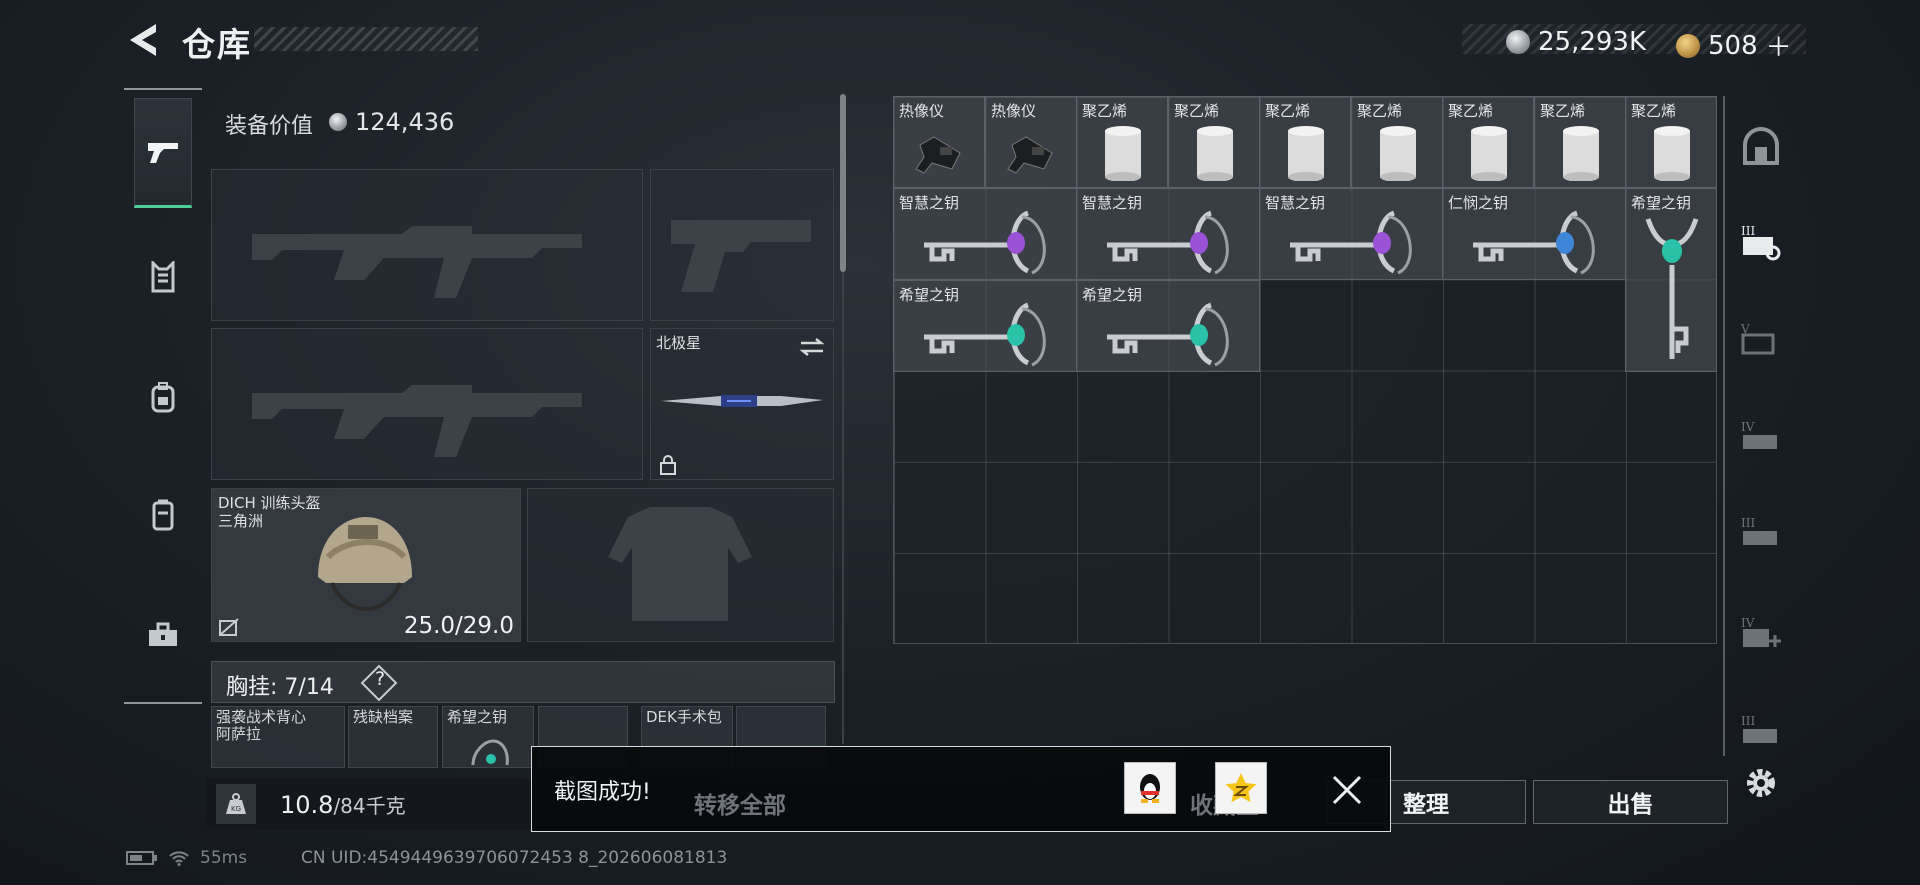 Image resolution: width=1920 pixels, height=885 pixels. What do you see at coordinates (1592, 42) in the screenshot?
I see `silver-amount: 25,293K` at bounding box center [1592, 42].